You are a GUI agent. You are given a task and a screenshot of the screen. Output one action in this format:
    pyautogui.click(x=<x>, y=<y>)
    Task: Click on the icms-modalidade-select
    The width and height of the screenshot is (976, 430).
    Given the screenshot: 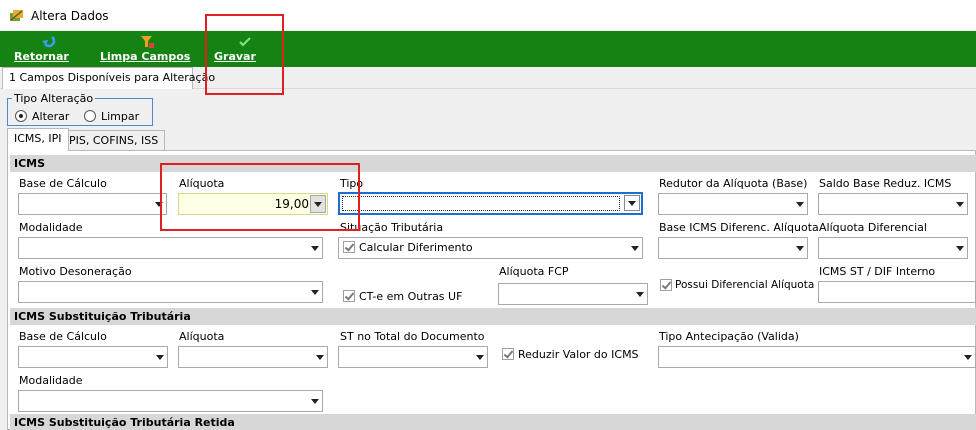 What is the action you would take?
    pyautogui.click(x=170, y=248)
    